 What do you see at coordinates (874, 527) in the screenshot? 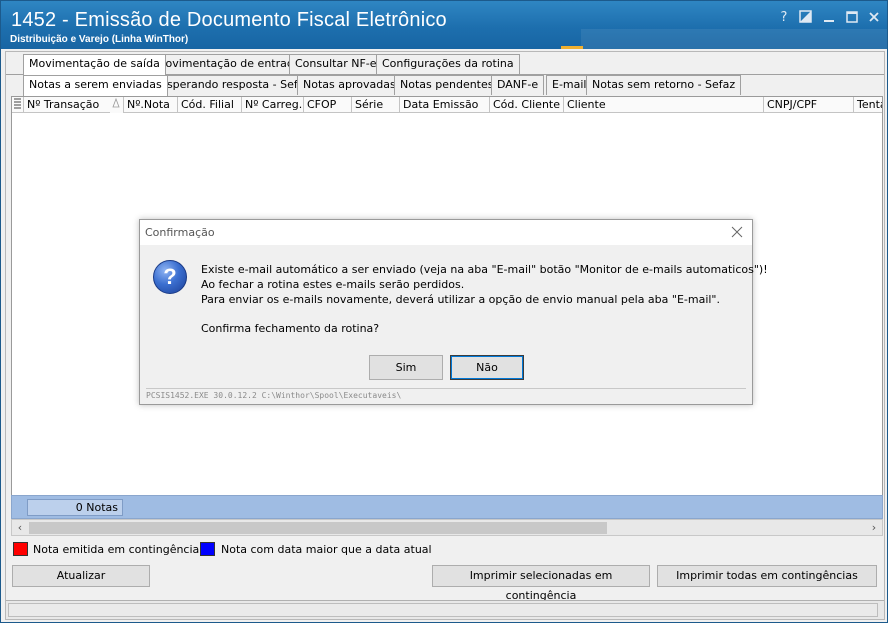
I see `scroll-right-icon: ›` at bounding box center [874, 527].